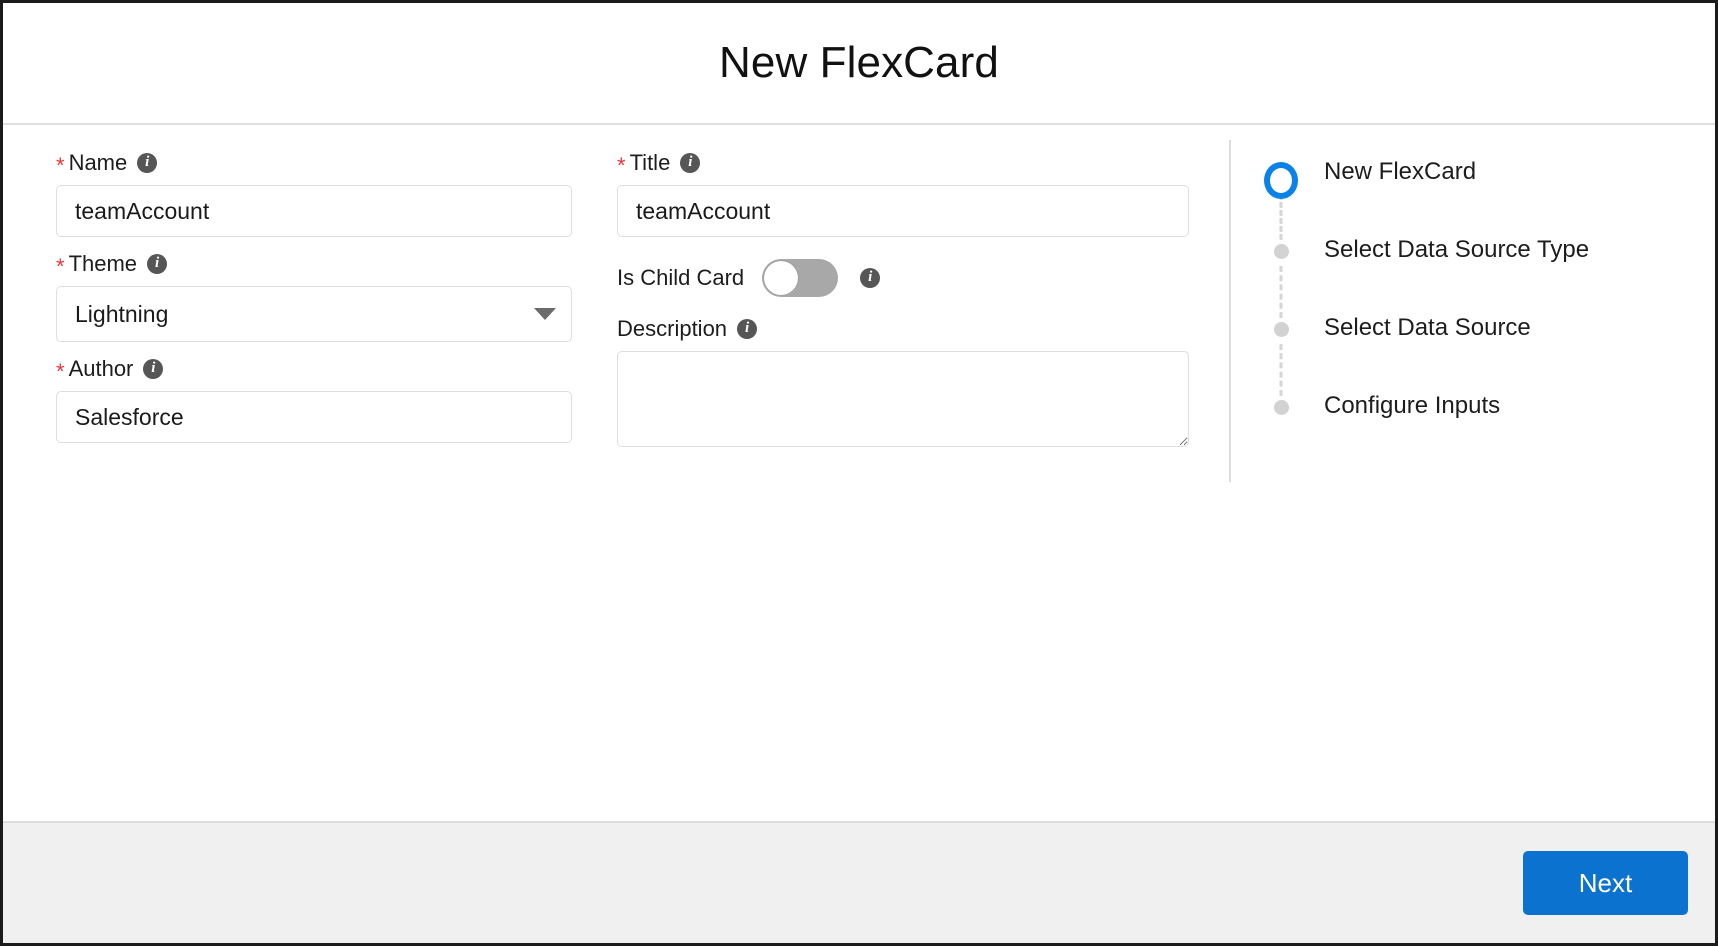 Image resolution: width=1718 pixels, height=946 pixels. I want to click on toggle-knob, so click(781, 278).